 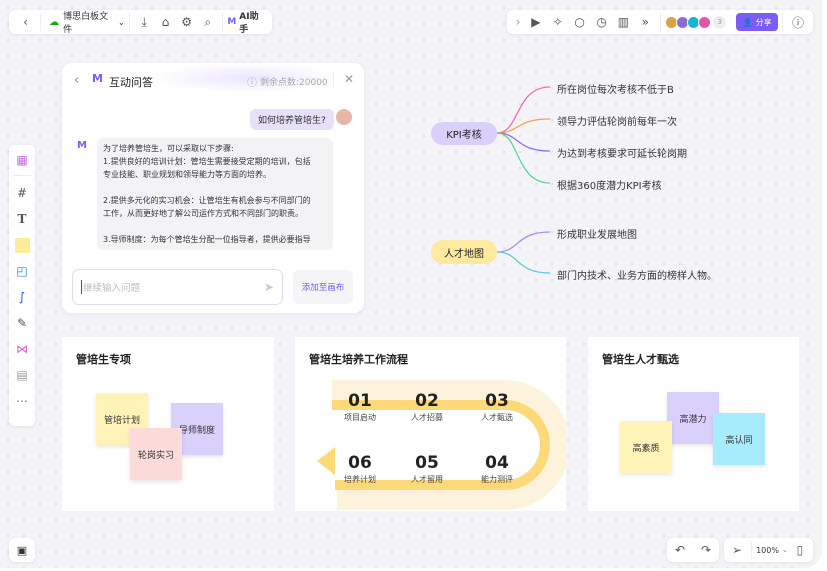 I want to click on pointer-icon: ➢, so click(x=737, y=550).